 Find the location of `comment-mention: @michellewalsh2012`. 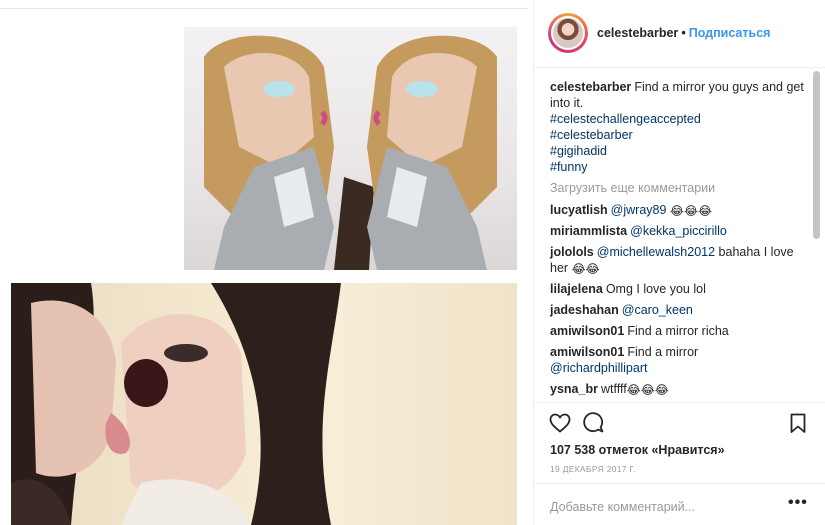

comment-mention: @michellewalsh2012 is located at coordinates (656, 252).